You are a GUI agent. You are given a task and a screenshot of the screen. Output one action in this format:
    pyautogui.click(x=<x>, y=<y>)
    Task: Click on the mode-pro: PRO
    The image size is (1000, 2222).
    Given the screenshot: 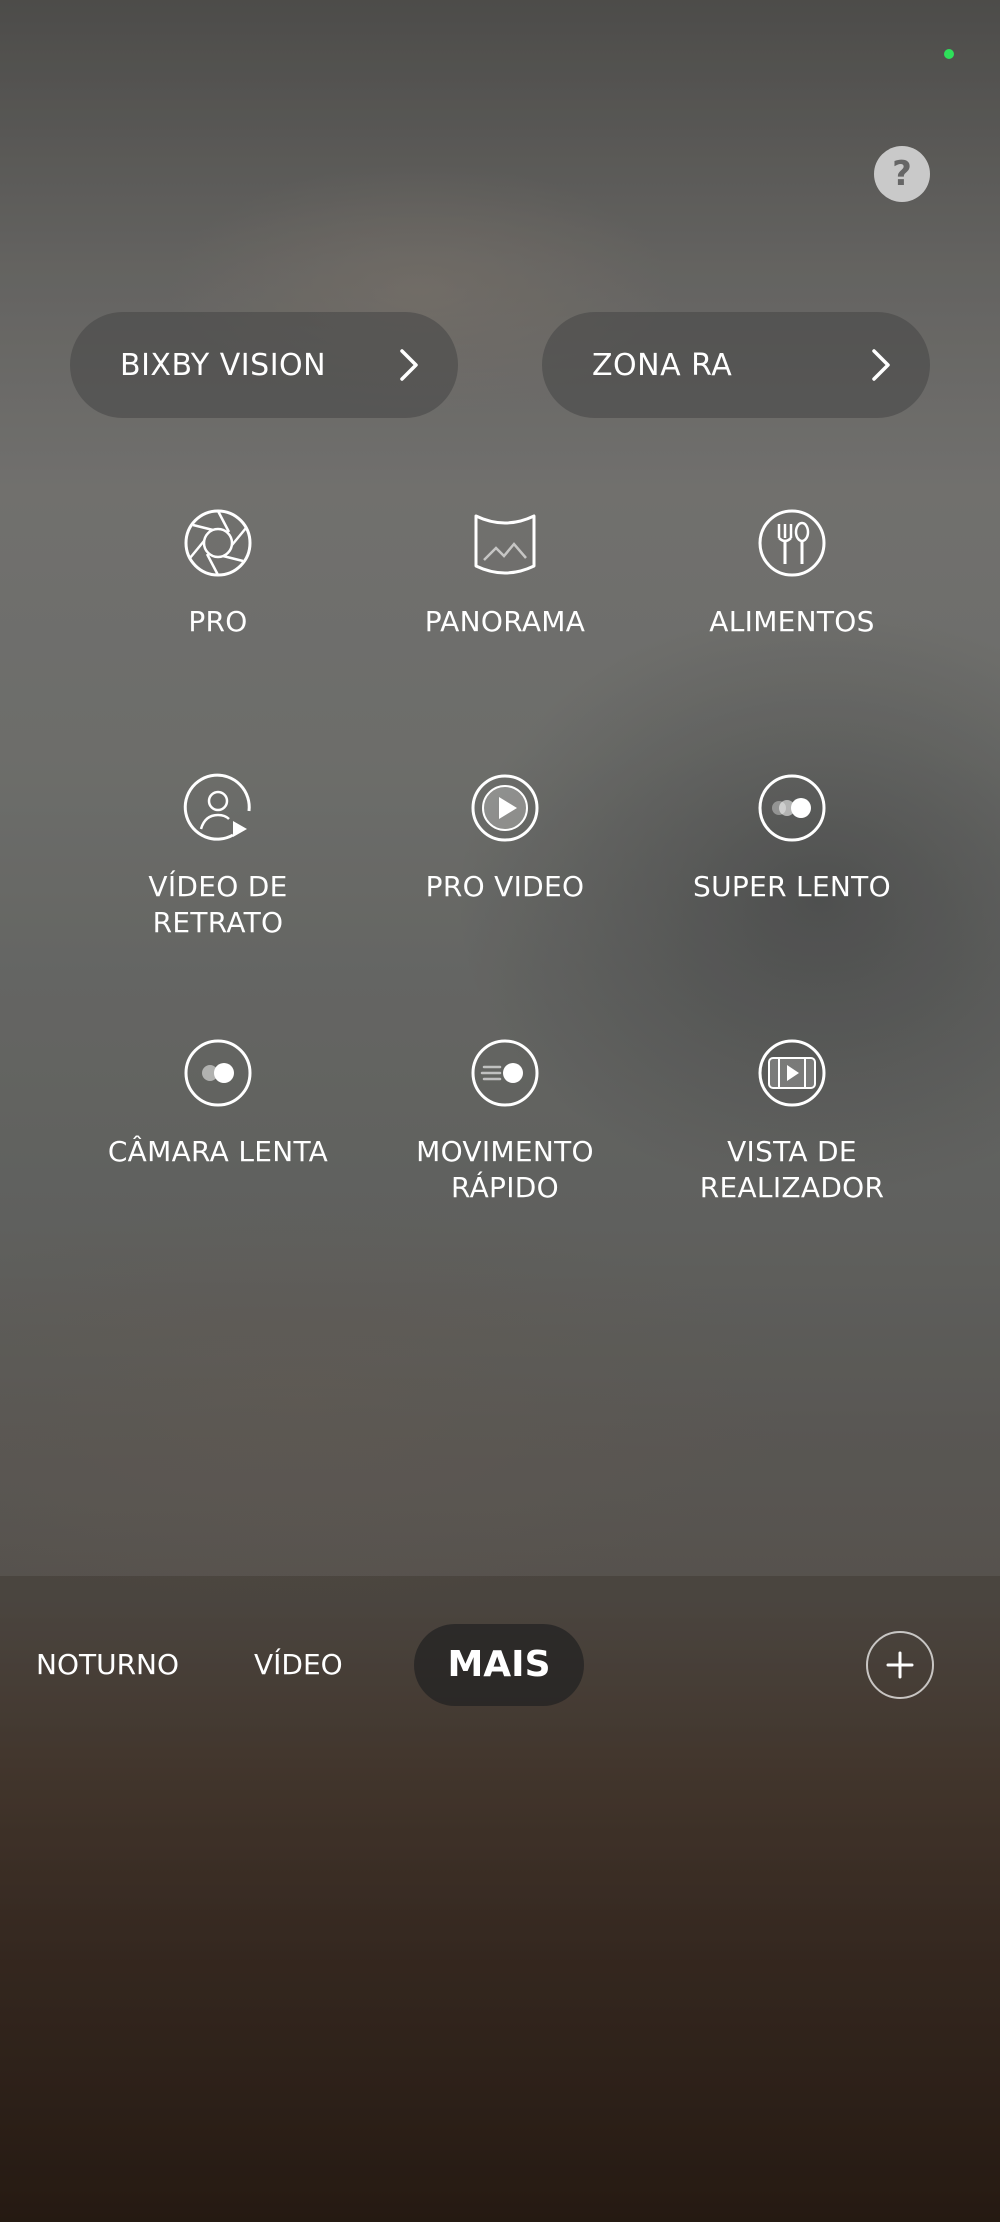 What is the action you would take?
    pyautogui.click(x=218, y=574)
    